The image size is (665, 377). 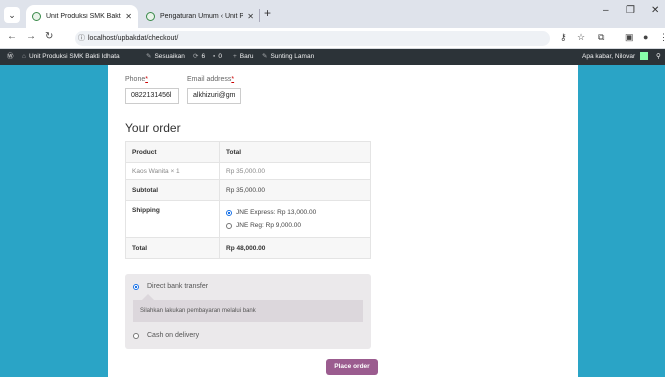 What do you see at coordinates (643, 56) in the screenshot?
I see `avatar` at bounding box center [643, 56].